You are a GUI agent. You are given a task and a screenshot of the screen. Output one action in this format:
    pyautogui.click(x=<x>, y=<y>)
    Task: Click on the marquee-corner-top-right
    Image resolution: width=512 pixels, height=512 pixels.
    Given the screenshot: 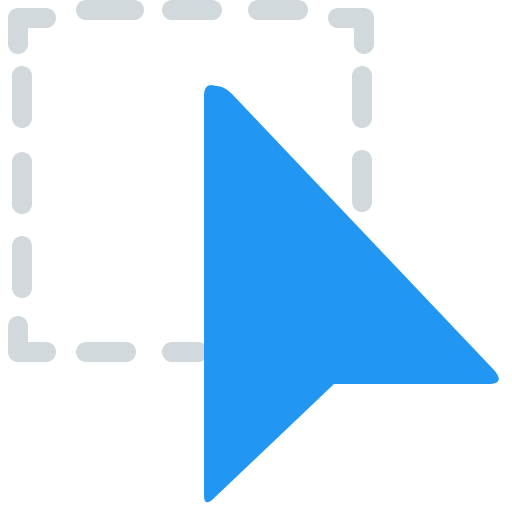 What is the action you would take?
    pyautogui.click(x=351, y=31)
    